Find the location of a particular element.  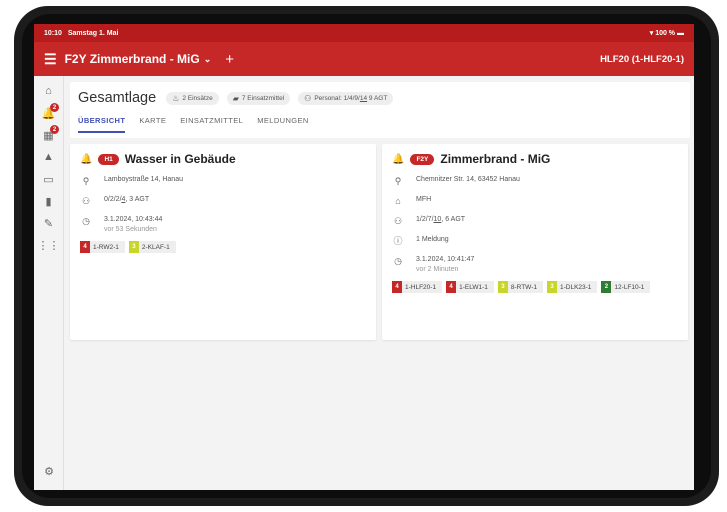

personal-label: Personal: 1/4/9/14 9 AGT is located at coordinates (350, 98).